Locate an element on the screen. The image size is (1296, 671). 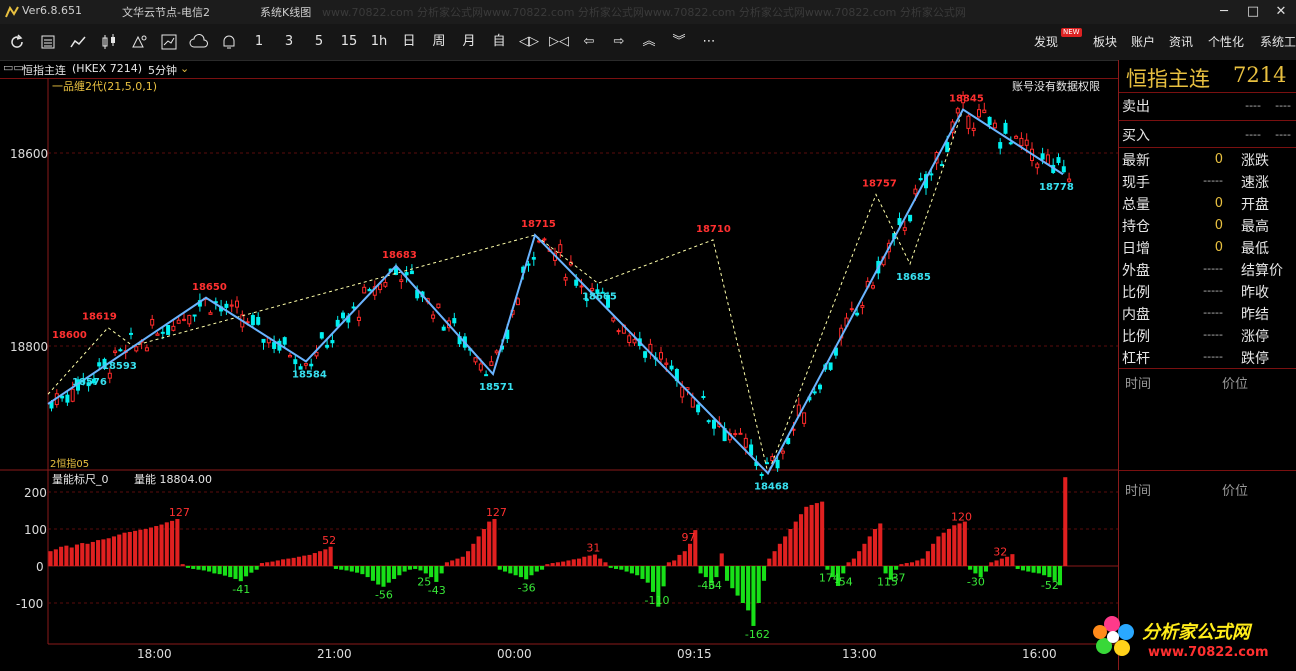
quote-label-right: 昨收 is located at coordinates (1255, 293).